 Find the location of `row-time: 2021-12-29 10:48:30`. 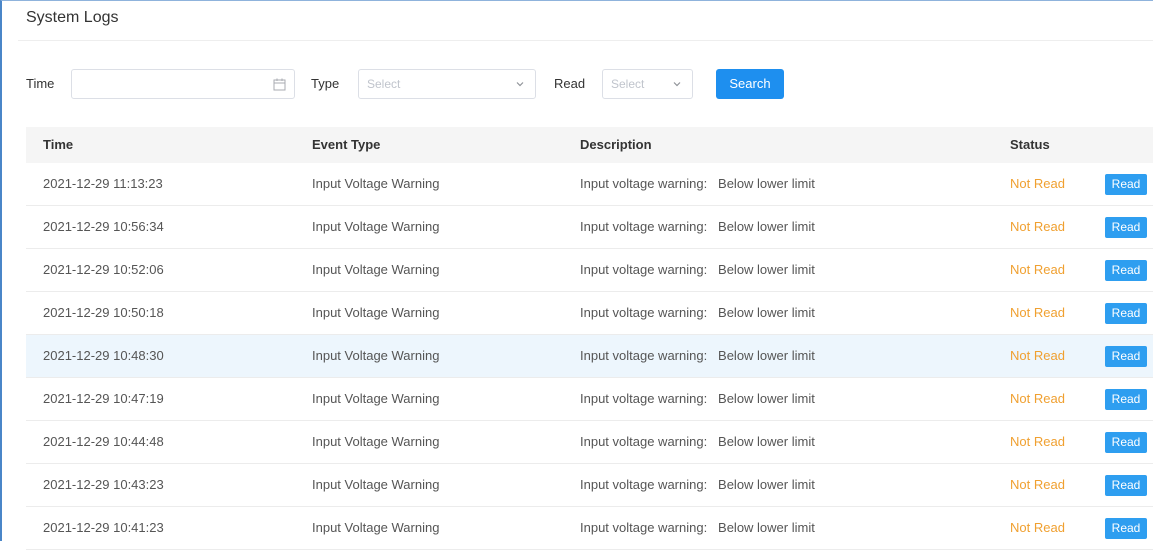

row-time: 2021-12-29 10:48:30 is located at coordinates (103, 355).